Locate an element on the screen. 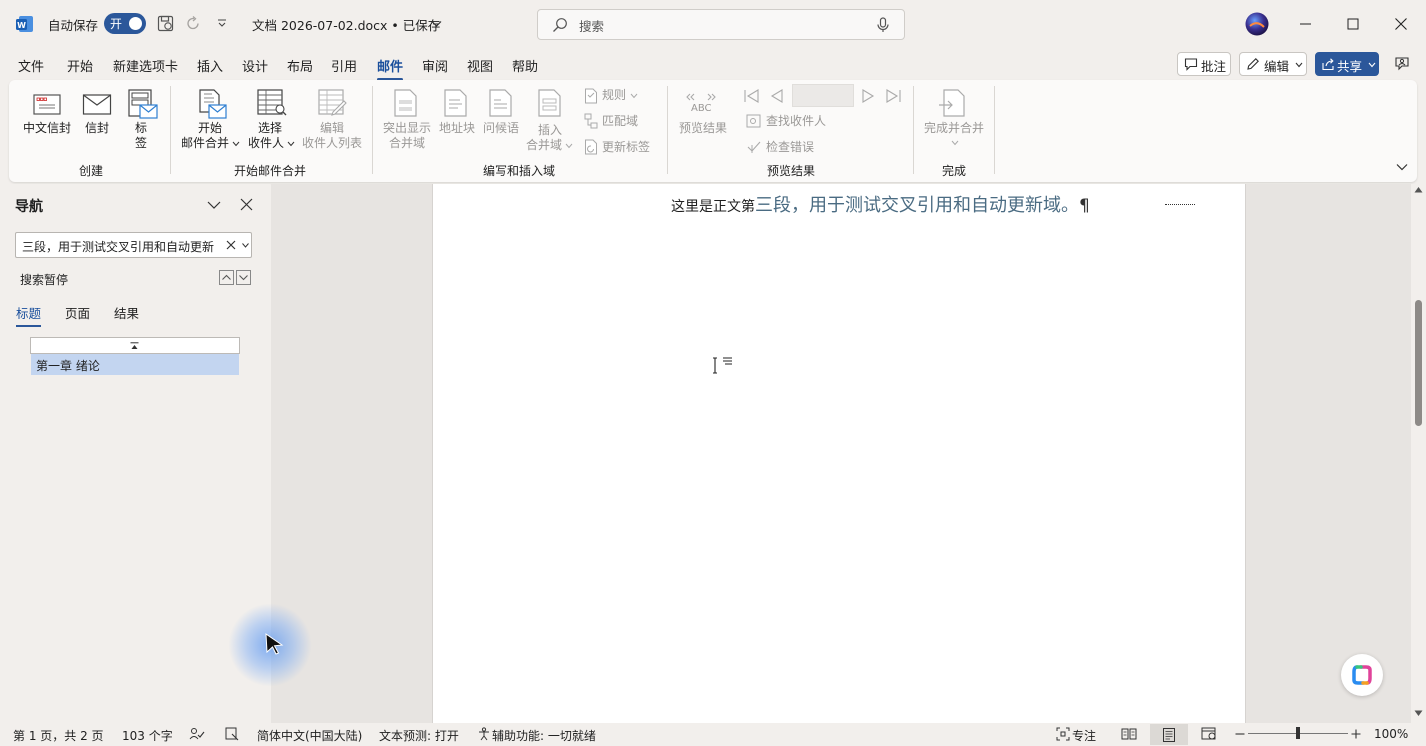  avatar is located at coordinates (1257, 24).